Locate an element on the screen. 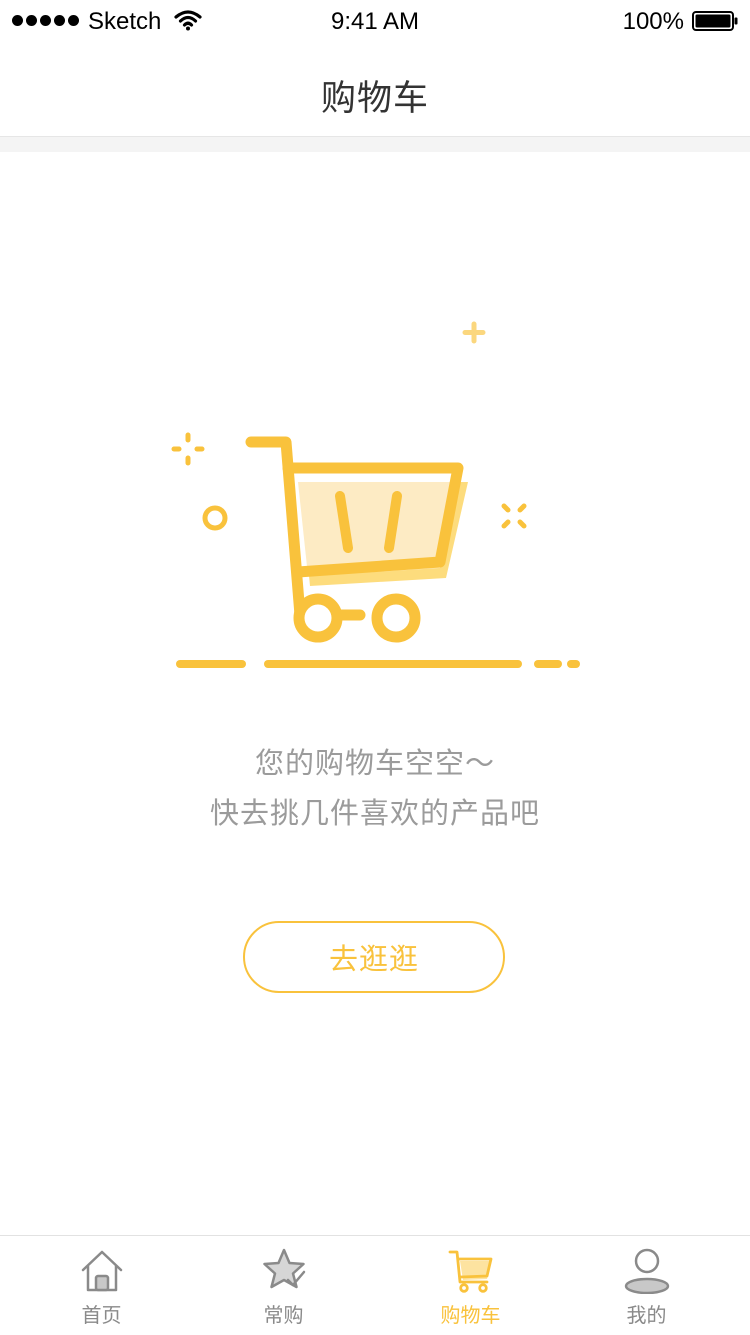 This screenshot has height=1335, width=750. empty-cart-hint: 快去挑几件喜欢的产品吧 is located at coordinates (374, 813).